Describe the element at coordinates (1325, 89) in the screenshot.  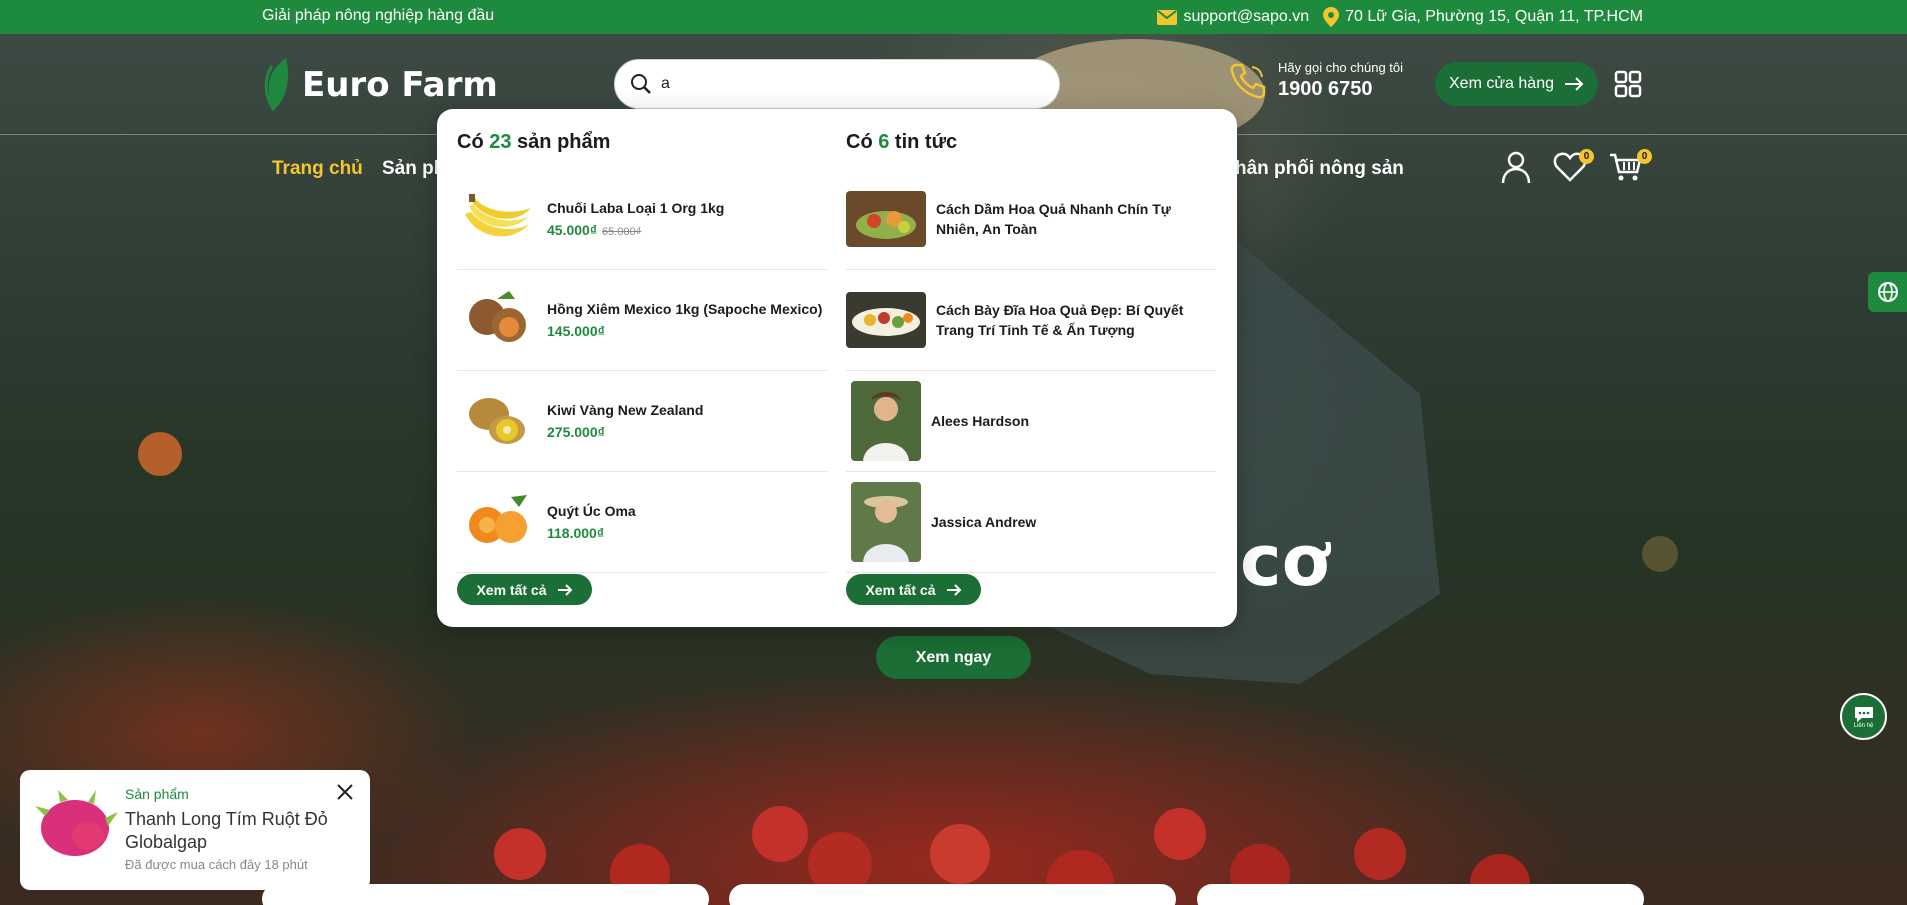
I see `hotline-number: 1900 6750` at that location.